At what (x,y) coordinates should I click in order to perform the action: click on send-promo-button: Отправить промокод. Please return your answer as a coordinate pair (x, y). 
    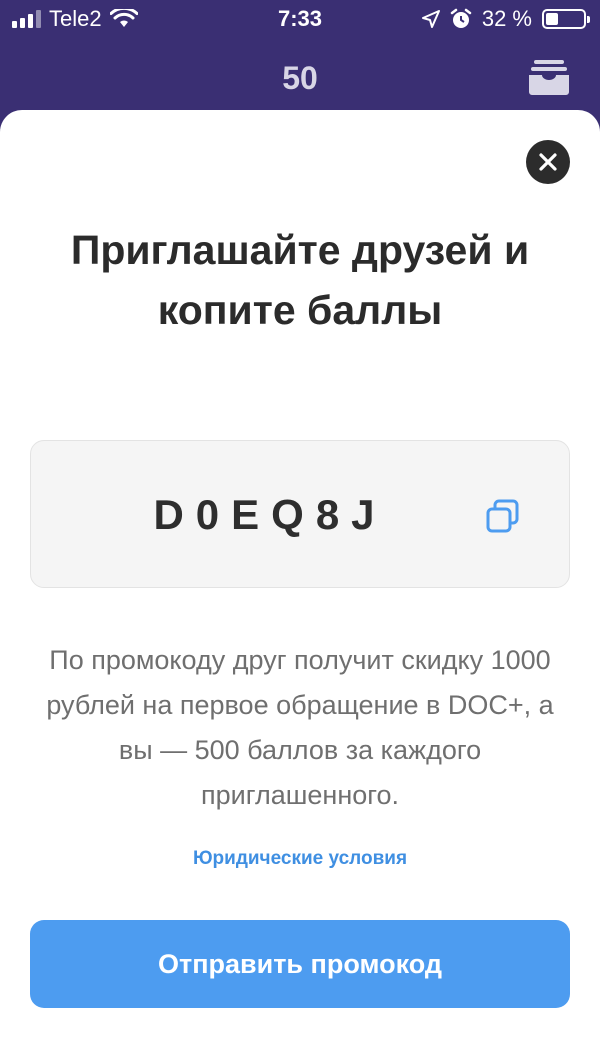
    Looking at the image, I should click on (300, 964).